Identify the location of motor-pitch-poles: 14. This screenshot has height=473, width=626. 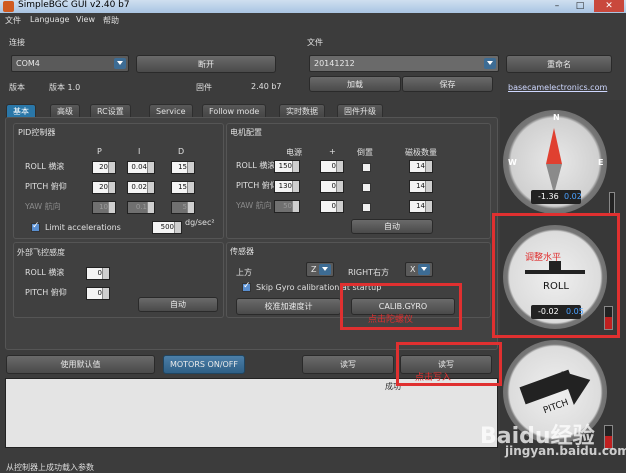
(421, 186).